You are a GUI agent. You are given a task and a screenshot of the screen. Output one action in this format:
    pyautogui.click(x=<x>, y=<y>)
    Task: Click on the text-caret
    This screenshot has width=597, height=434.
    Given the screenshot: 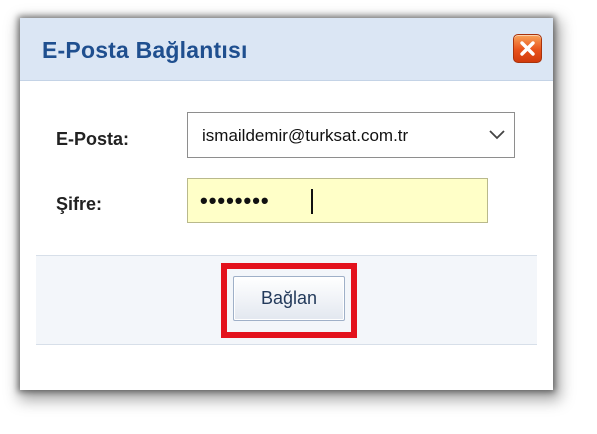 What is the action you would take?
    pyautogui.click(x=312, y=201)
    